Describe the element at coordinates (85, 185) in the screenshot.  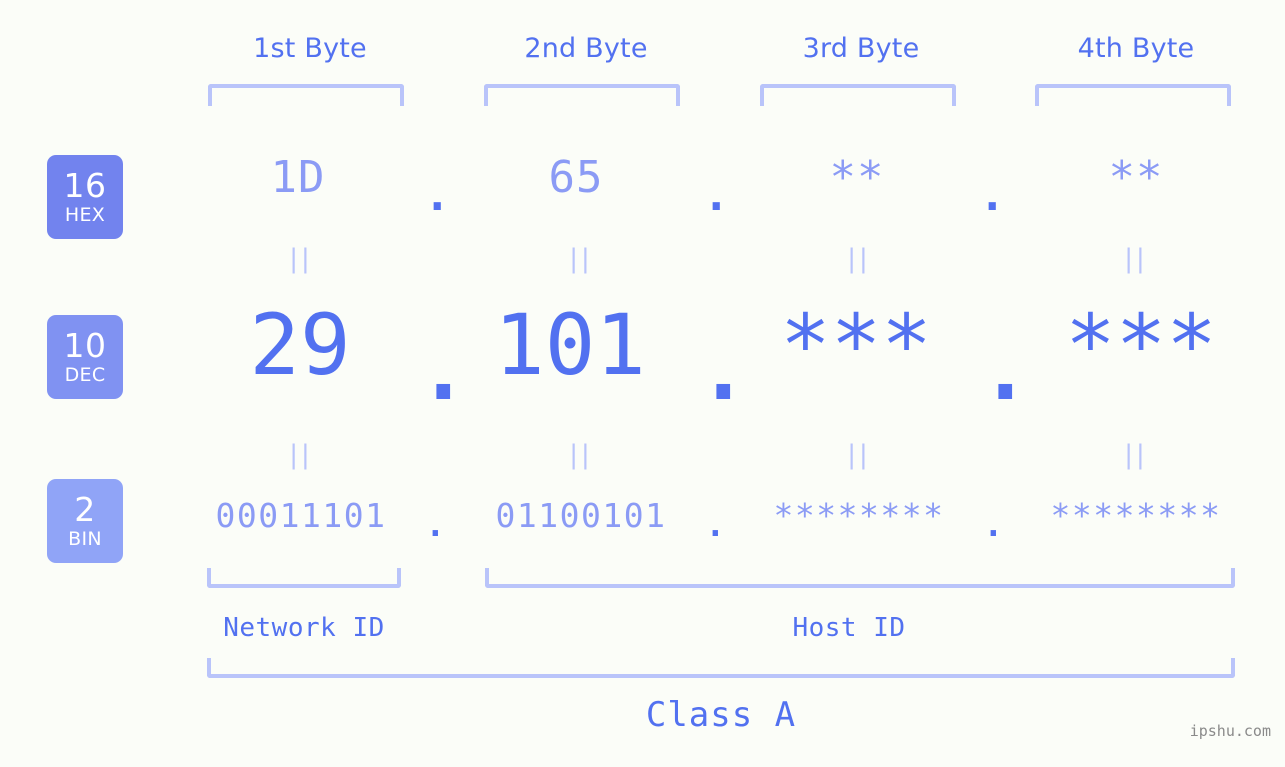
I see `radix-badge-hex-number: 16` at that location.